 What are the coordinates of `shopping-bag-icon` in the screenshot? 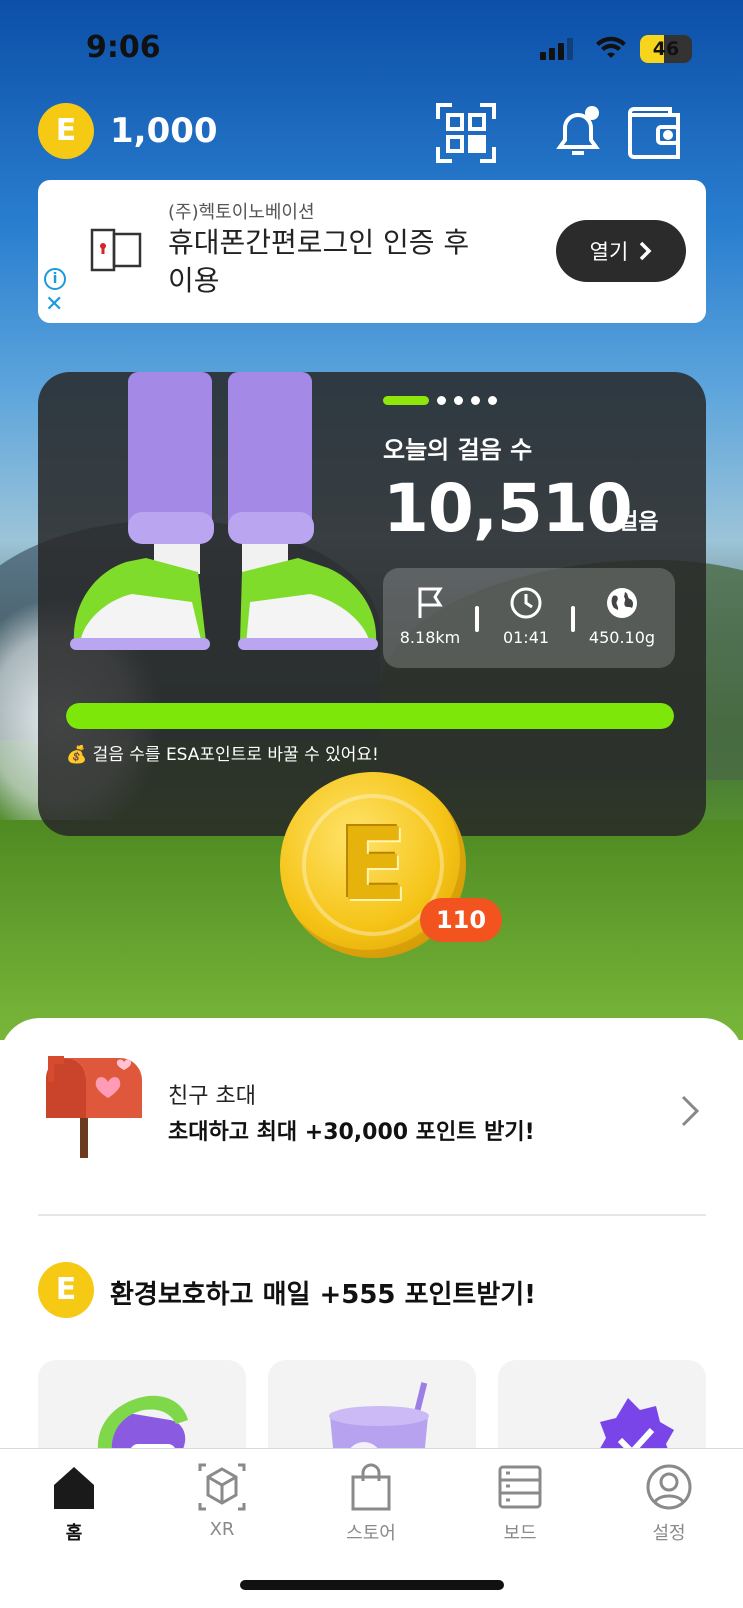 It's located at (371, 1487).